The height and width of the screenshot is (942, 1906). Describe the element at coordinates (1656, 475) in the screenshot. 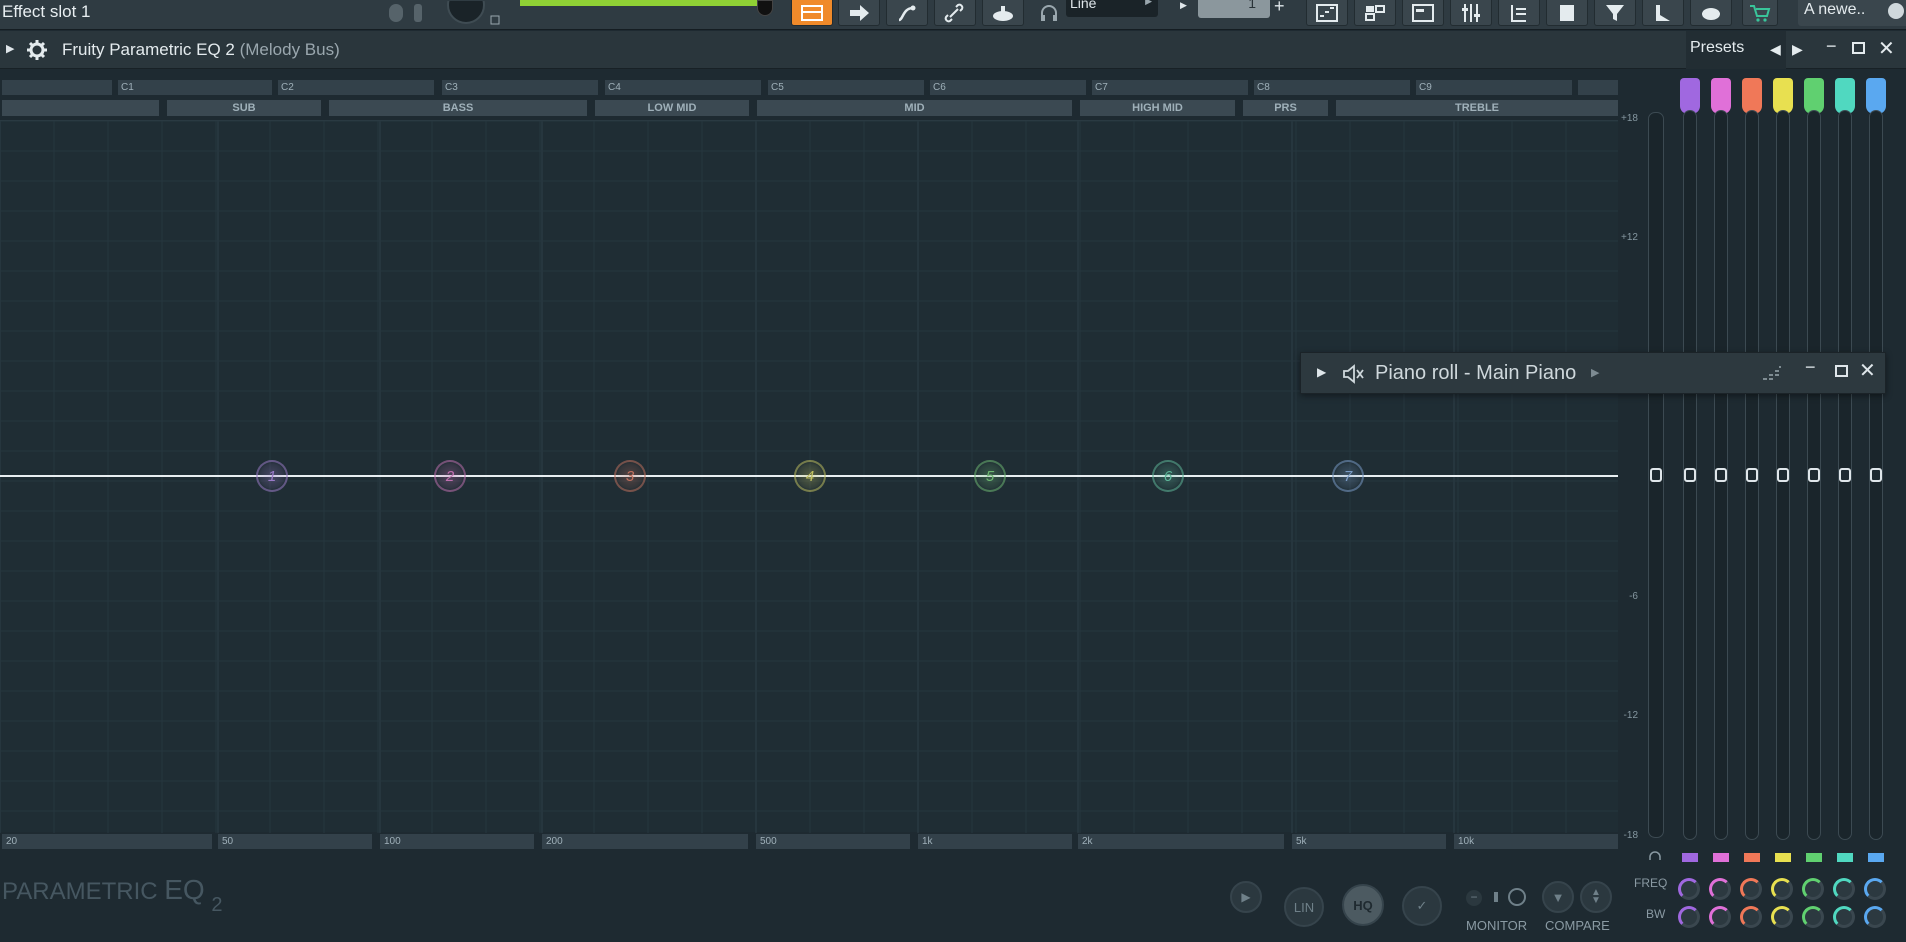

I see `output-meter-handle` at that location.